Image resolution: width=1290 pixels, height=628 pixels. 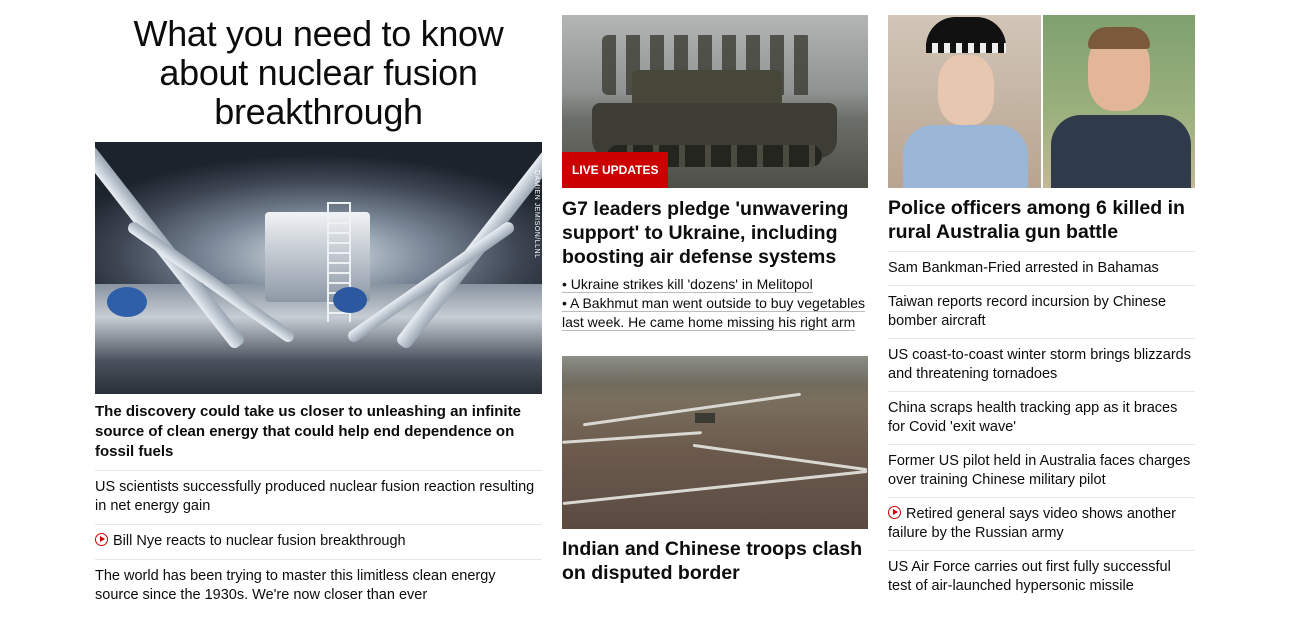 I want to click on police-officers-image, so click(x=1041, y=101).